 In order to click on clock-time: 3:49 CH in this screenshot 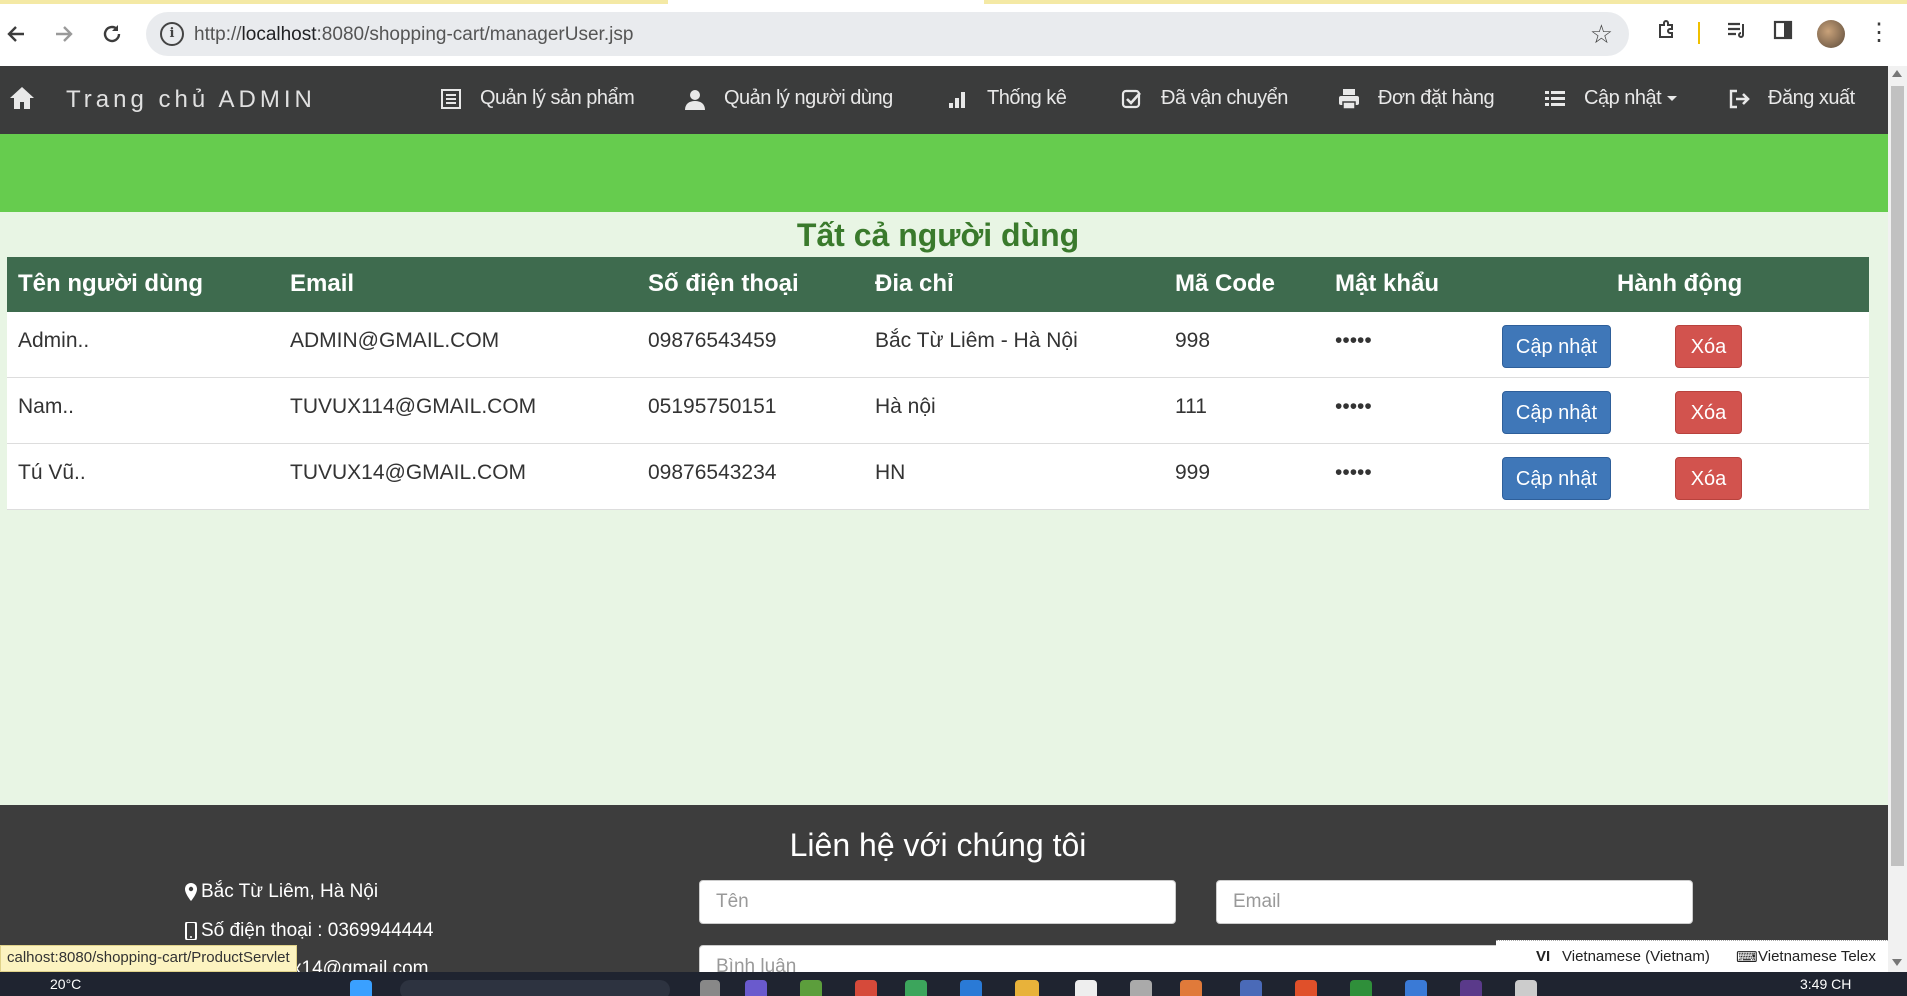, I will do `click(1825, 984)`.